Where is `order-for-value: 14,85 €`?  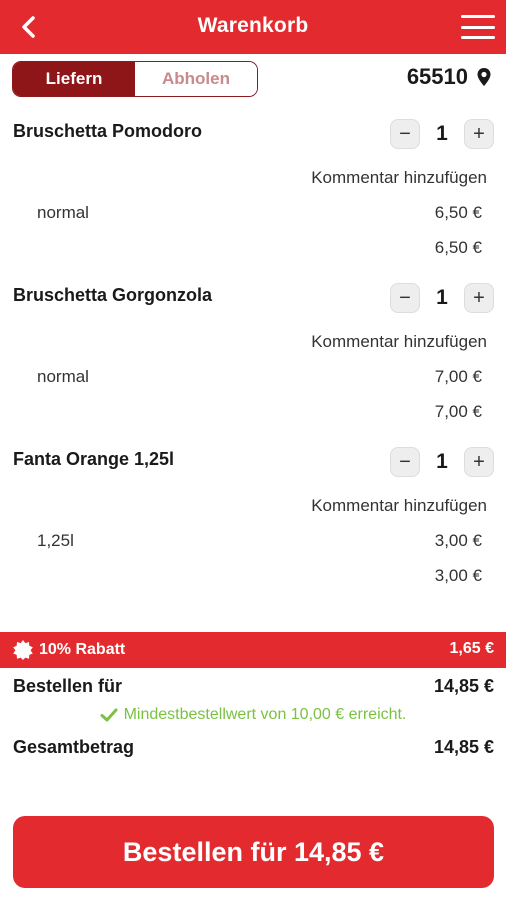 order-for-value: 14,85 € is located at coordinates (463, 686).